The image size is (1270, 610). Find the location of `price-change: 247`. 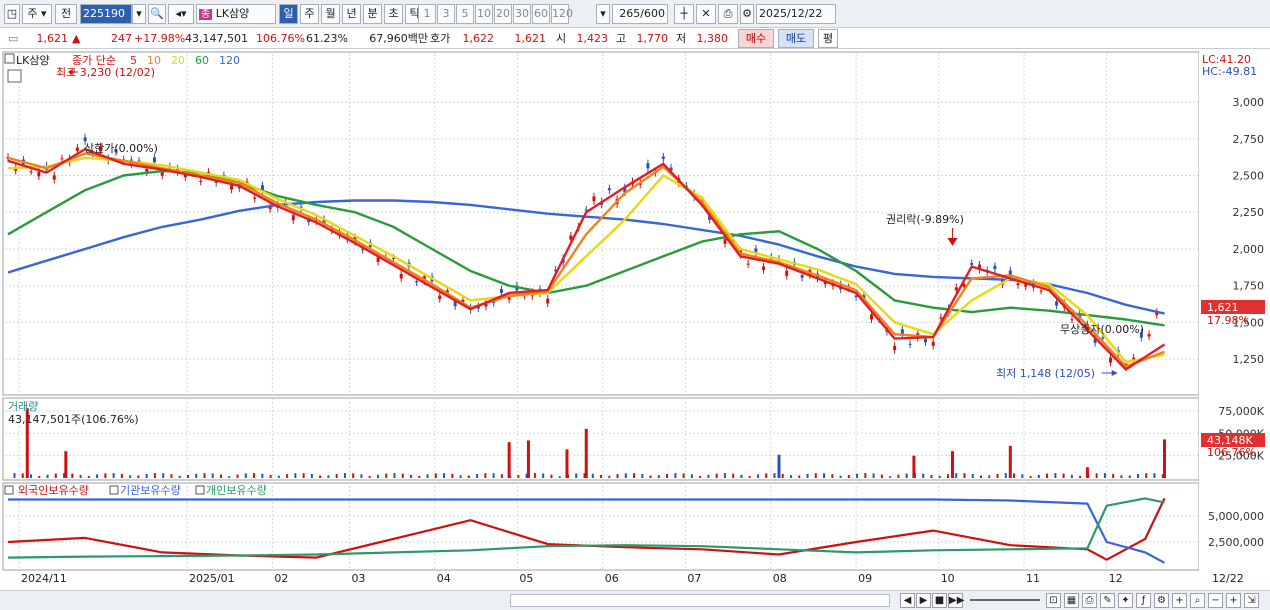

price-change: 247 is located at coordinates (121, 38).